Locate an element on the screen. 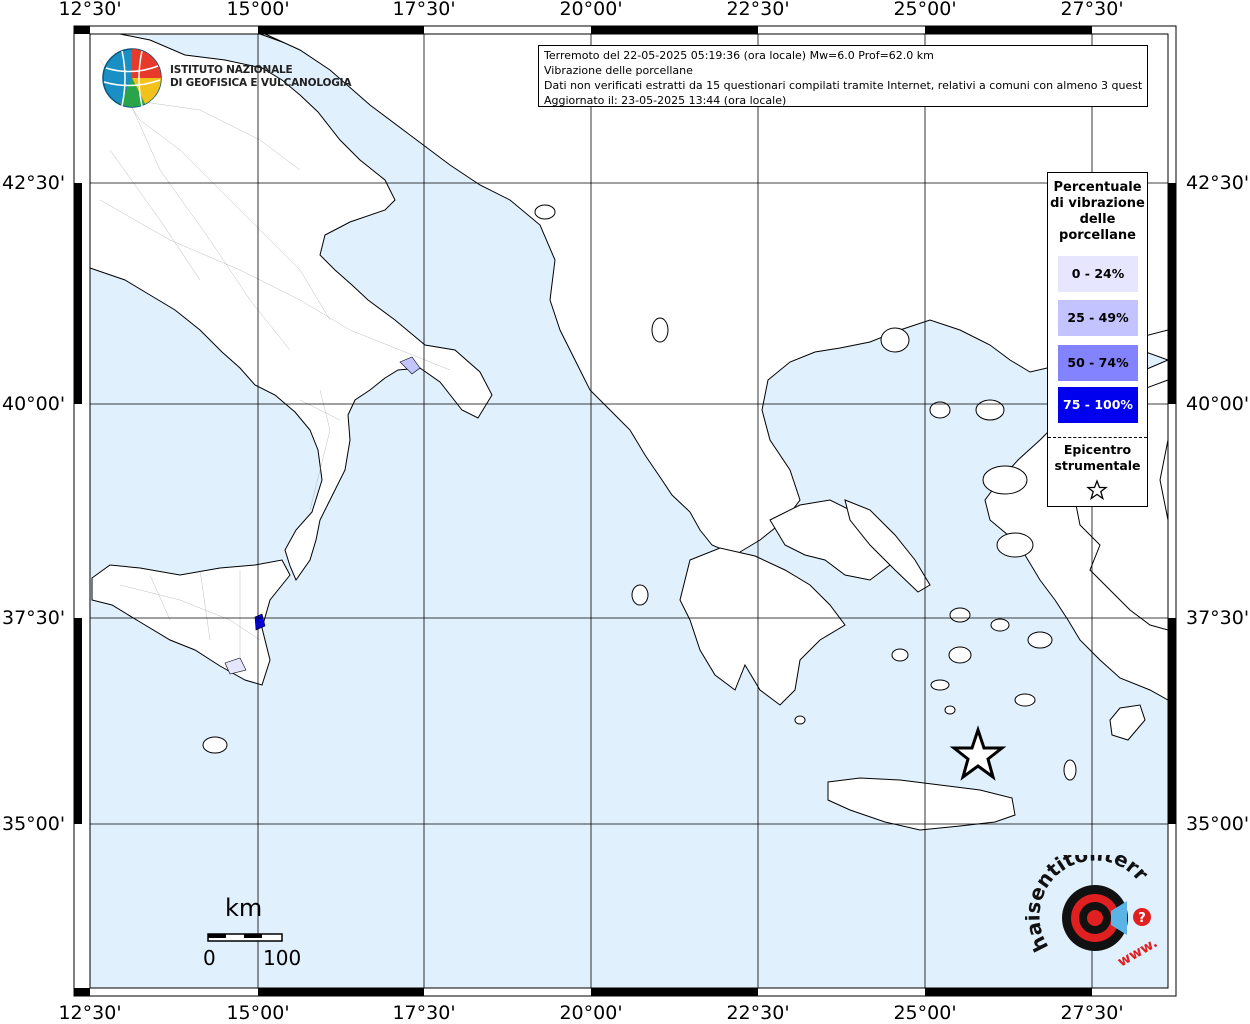 The height and width of the screenshot is (1024, 1250). legend-title-line: delle is located at coordinates (1097, 219).